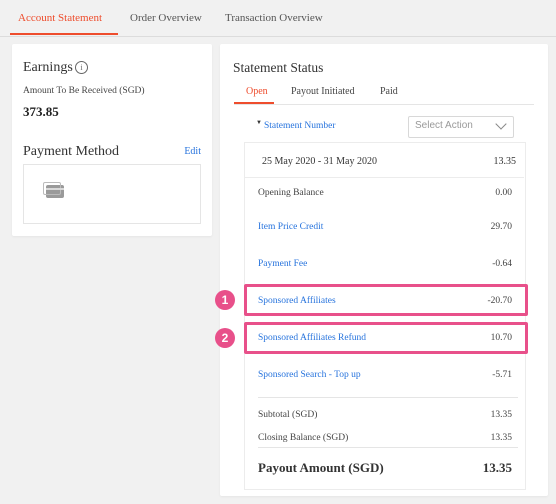 Image resolution: width=556 pixels, height=504 pixels. I want to click on payment-method-title: Payment Method, so click(71, 151).